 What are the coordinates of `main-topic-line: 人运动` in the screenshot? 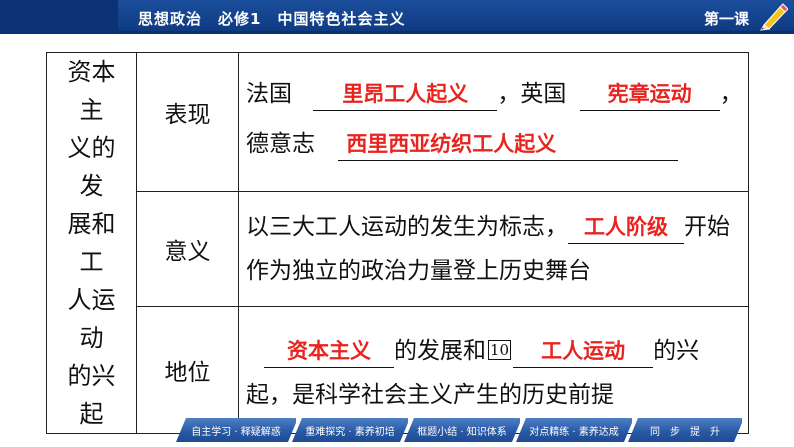 It's located at (91, 319).